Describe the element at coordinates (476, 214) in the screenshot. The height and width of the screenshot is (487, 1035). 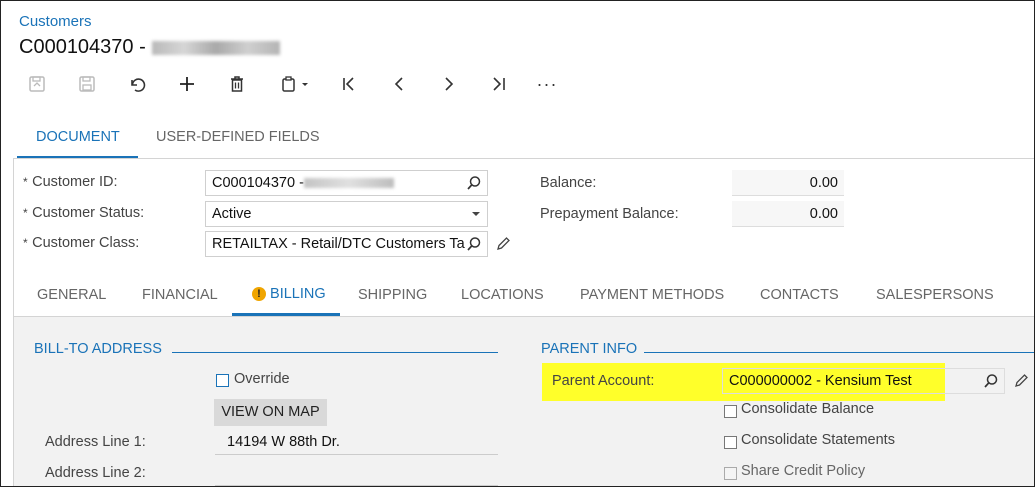
I see `chevron-down-icon` at that location.